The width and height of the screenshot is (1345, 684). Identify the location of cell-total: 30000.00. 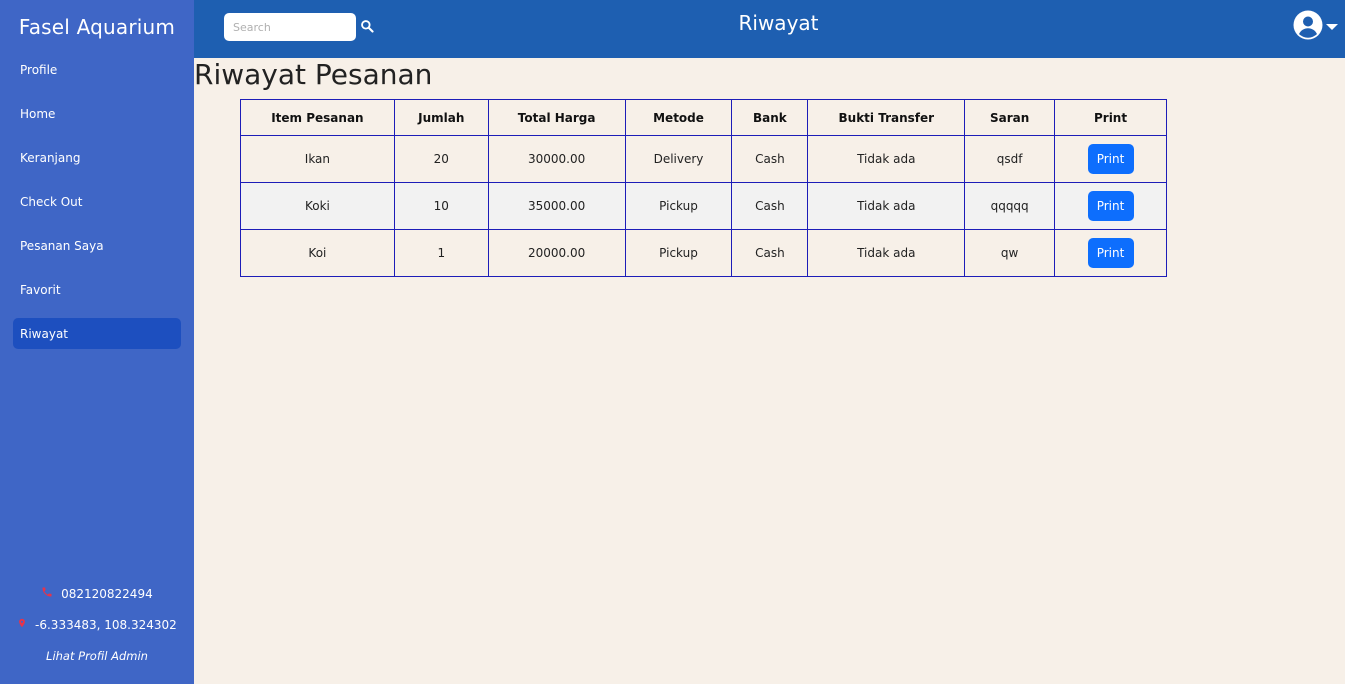
(556, 159).